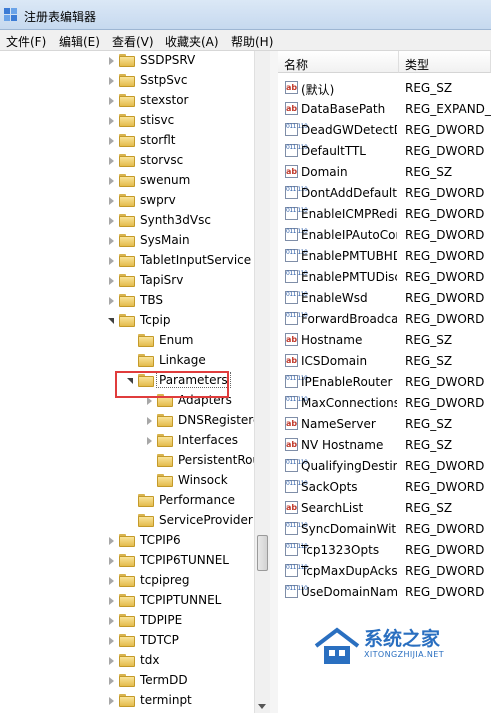 The width and height of the screenshot is (491, 713). What do you see at coordinates (127, 61) in the screenshot?
I see `tree-node: SSDPSRV` at bounding box center [127, 61].